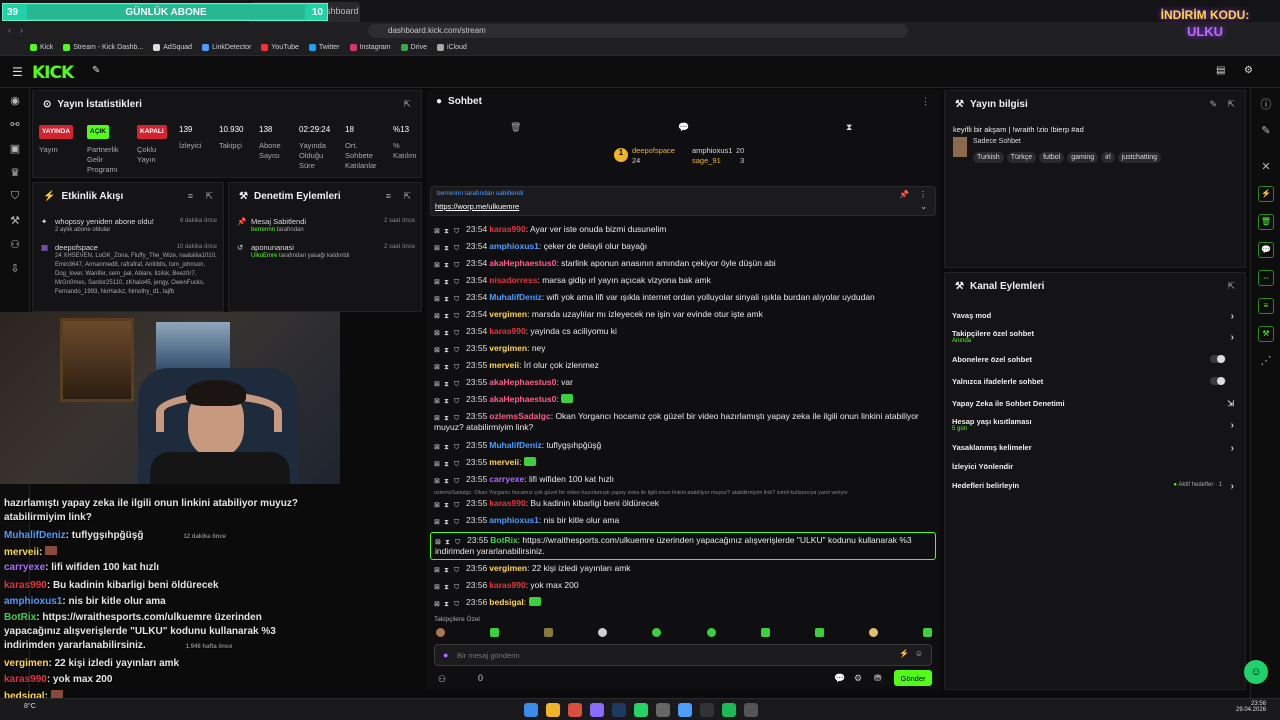  What do you see at coordinates (919, 653) in the screenshot?
I see `emoji-icon: ☺` at bounding box center [919, 653].